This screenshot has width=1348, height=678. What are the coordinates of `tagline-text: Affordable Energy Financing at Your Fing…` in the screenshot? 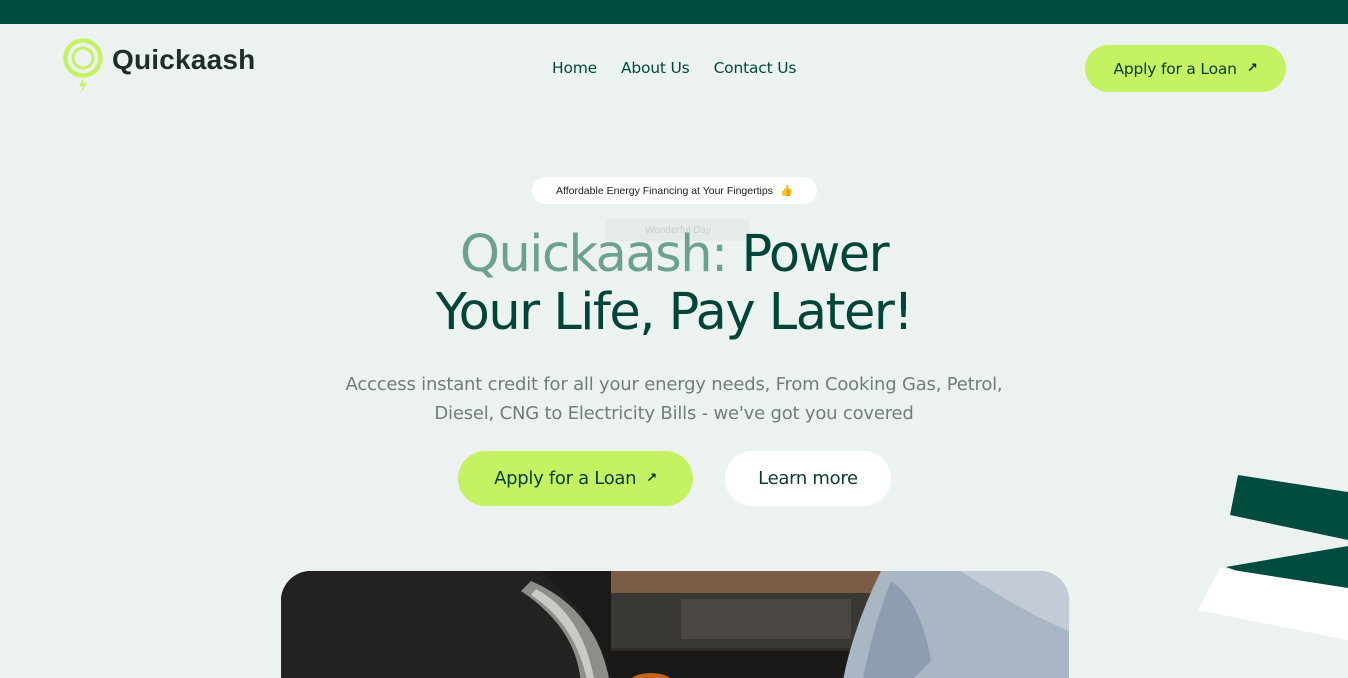 It's located at (664, 190).